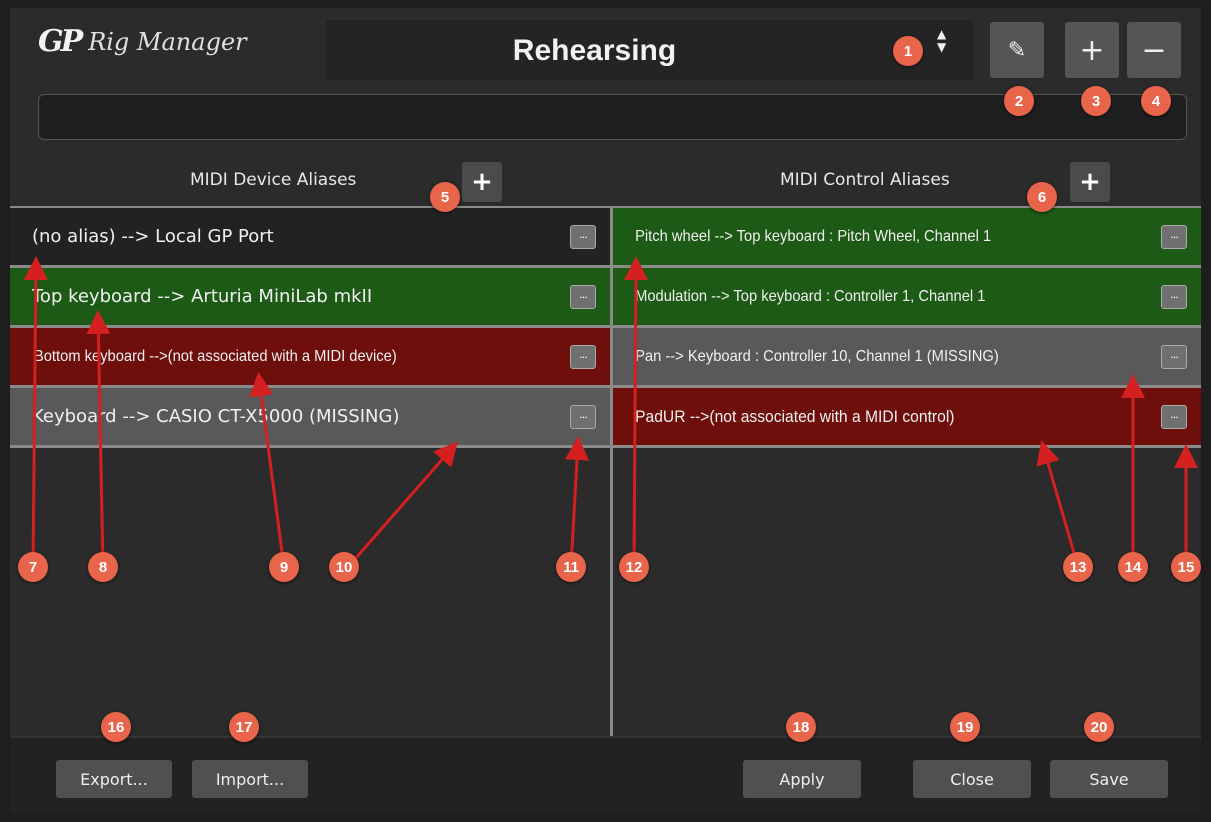 The height and width of the screenshot is (822, 1211). What do you see at coordinates (634, 567) in the screenshot?
I see `badge-12: 12` at bounding box center [634, 567].